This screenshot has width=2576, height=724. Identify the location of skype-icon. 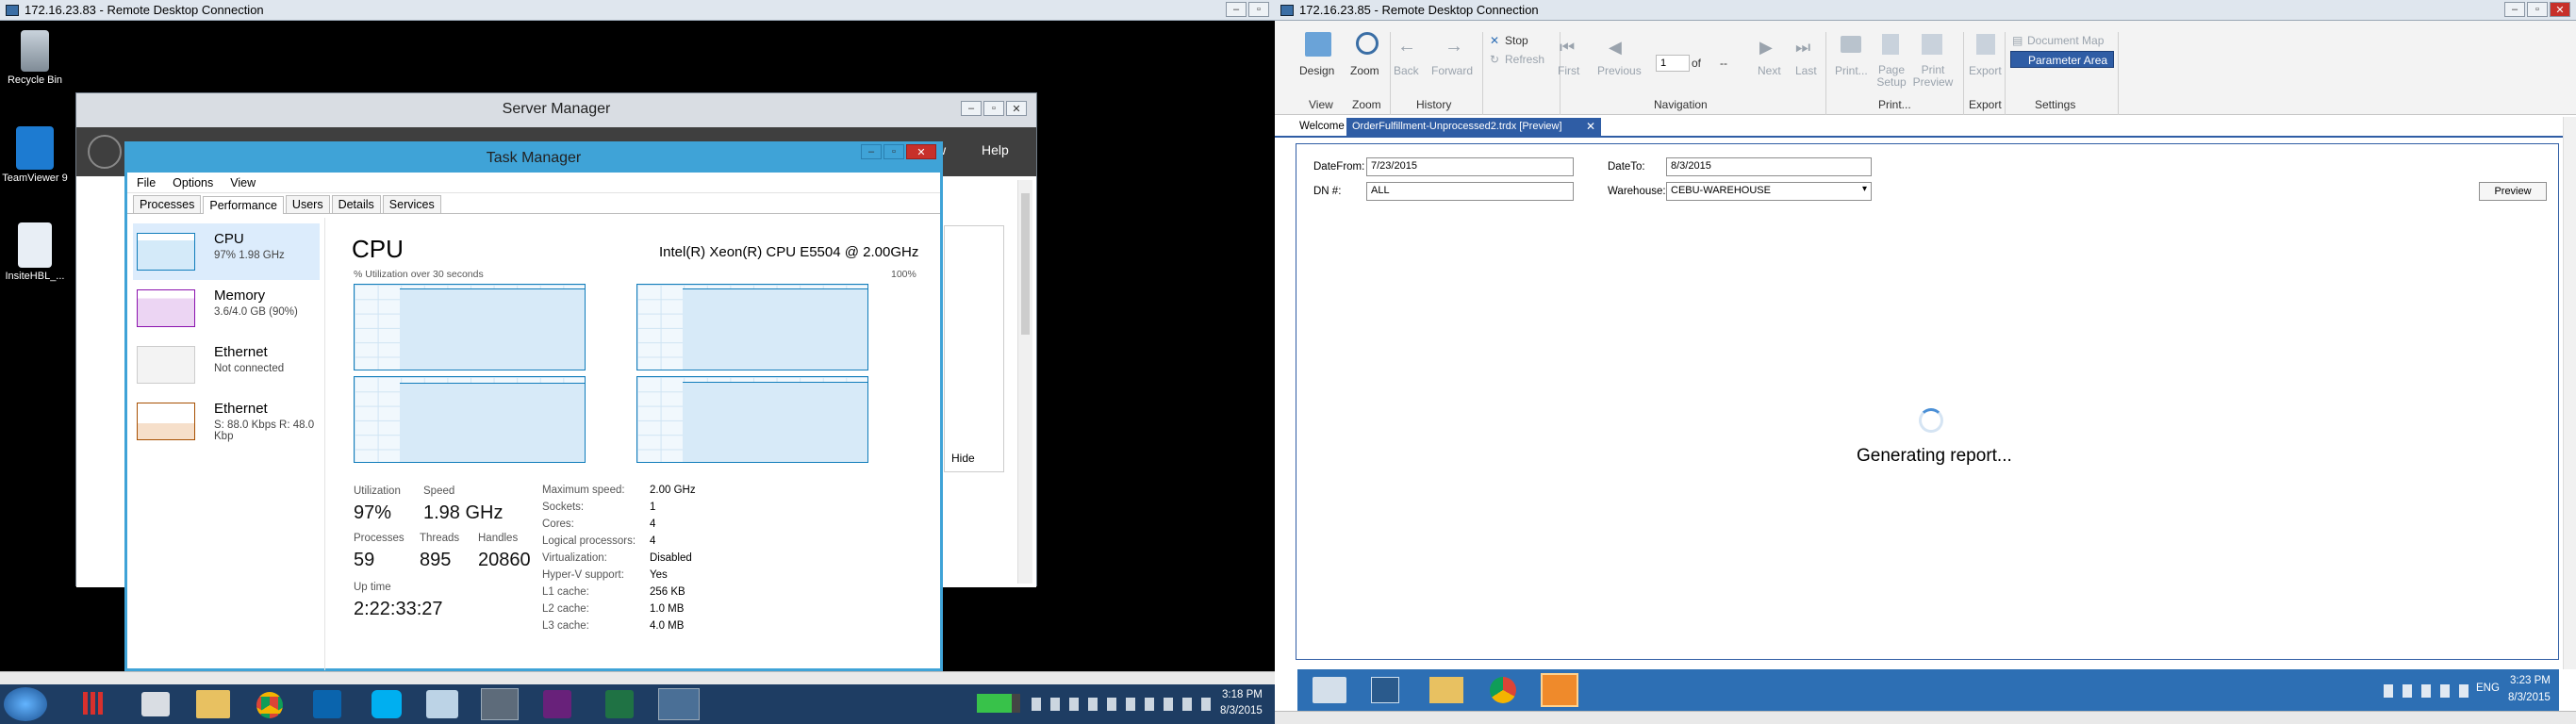
(387, 704).